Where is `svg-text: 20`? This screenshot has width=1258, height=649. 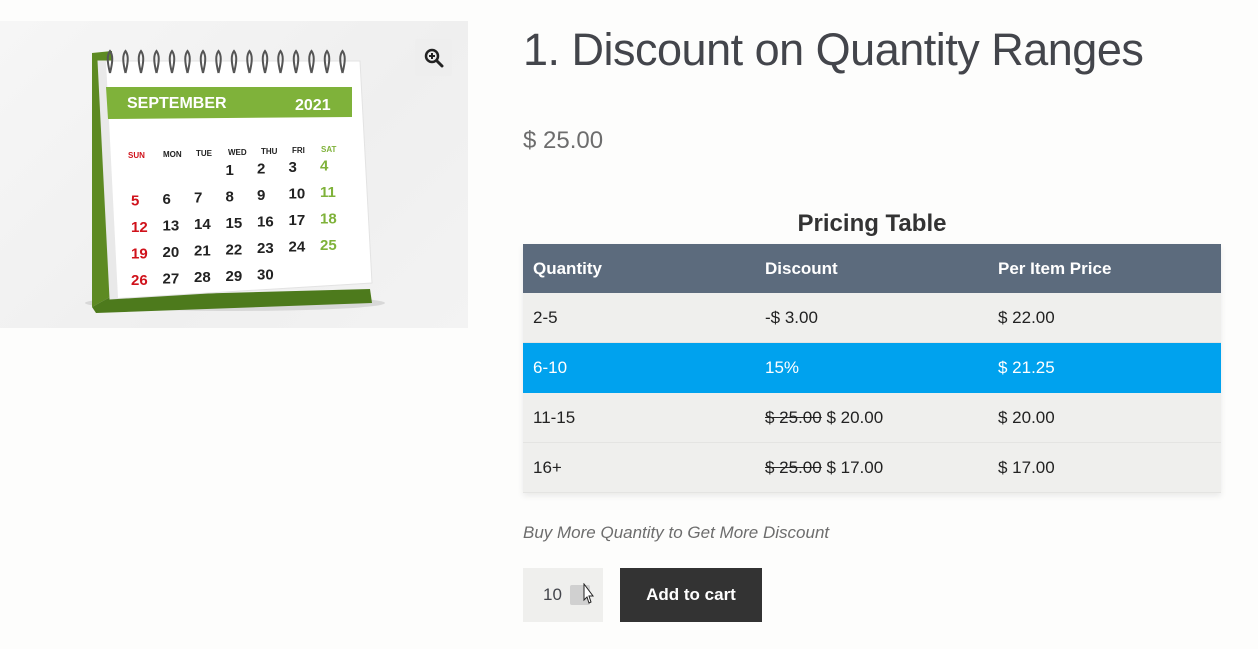 svg-text: 20 is located at coordinates (171, 252).